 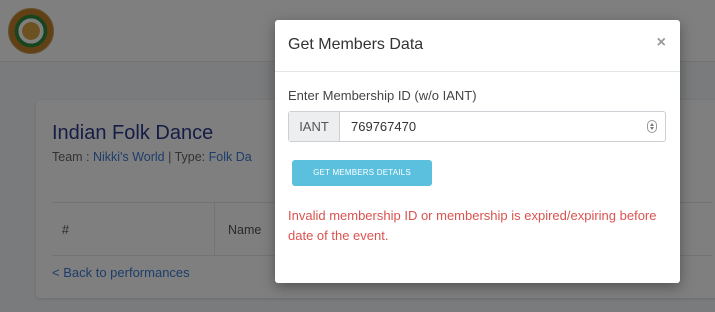 What do you see at coordinates (383, 126) in the screenshot?
I see `membership-id-input: 769767470` at bounding box center [383, 126].